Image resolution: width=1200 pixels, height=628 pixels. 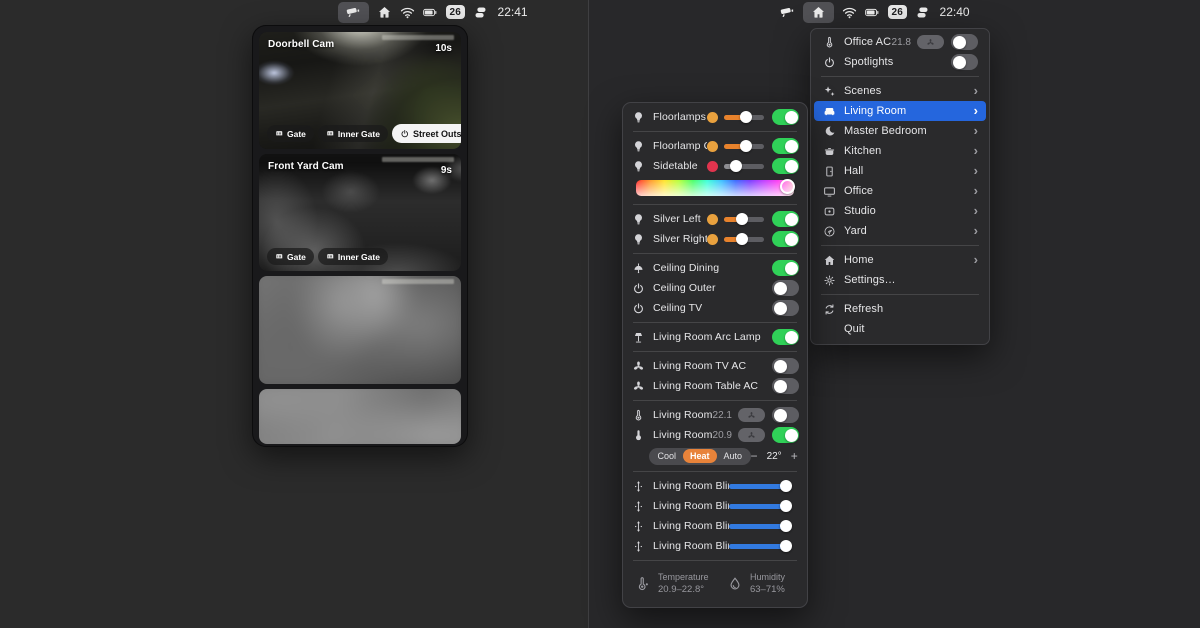 What do you see at coordinates (900, 191) in the screenshot?
I see `menu-item-office: Office ›` at bounding box center [900, 191].